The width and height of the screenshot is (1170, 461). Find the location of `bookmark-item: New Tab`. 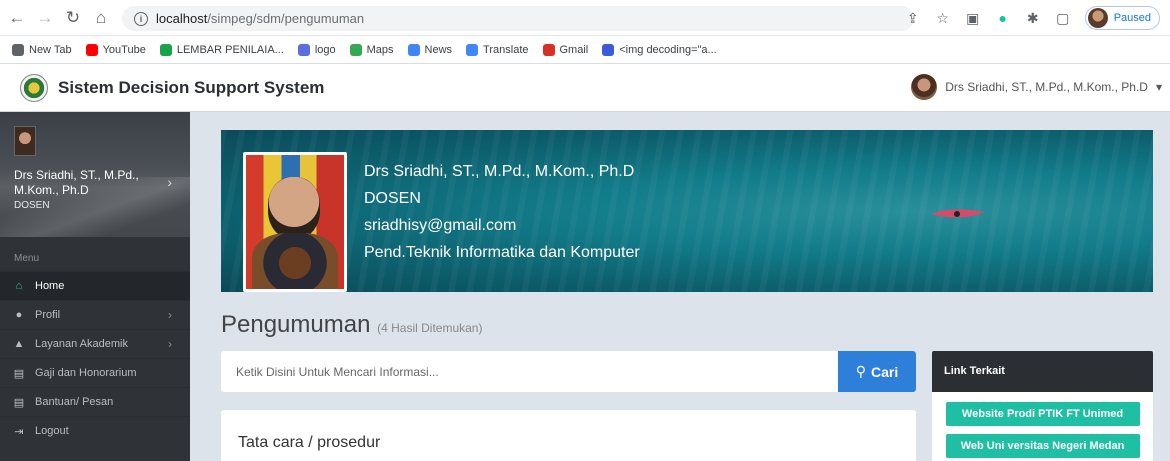

bookmark-item: New Tab is located at coordinates (42, 49).